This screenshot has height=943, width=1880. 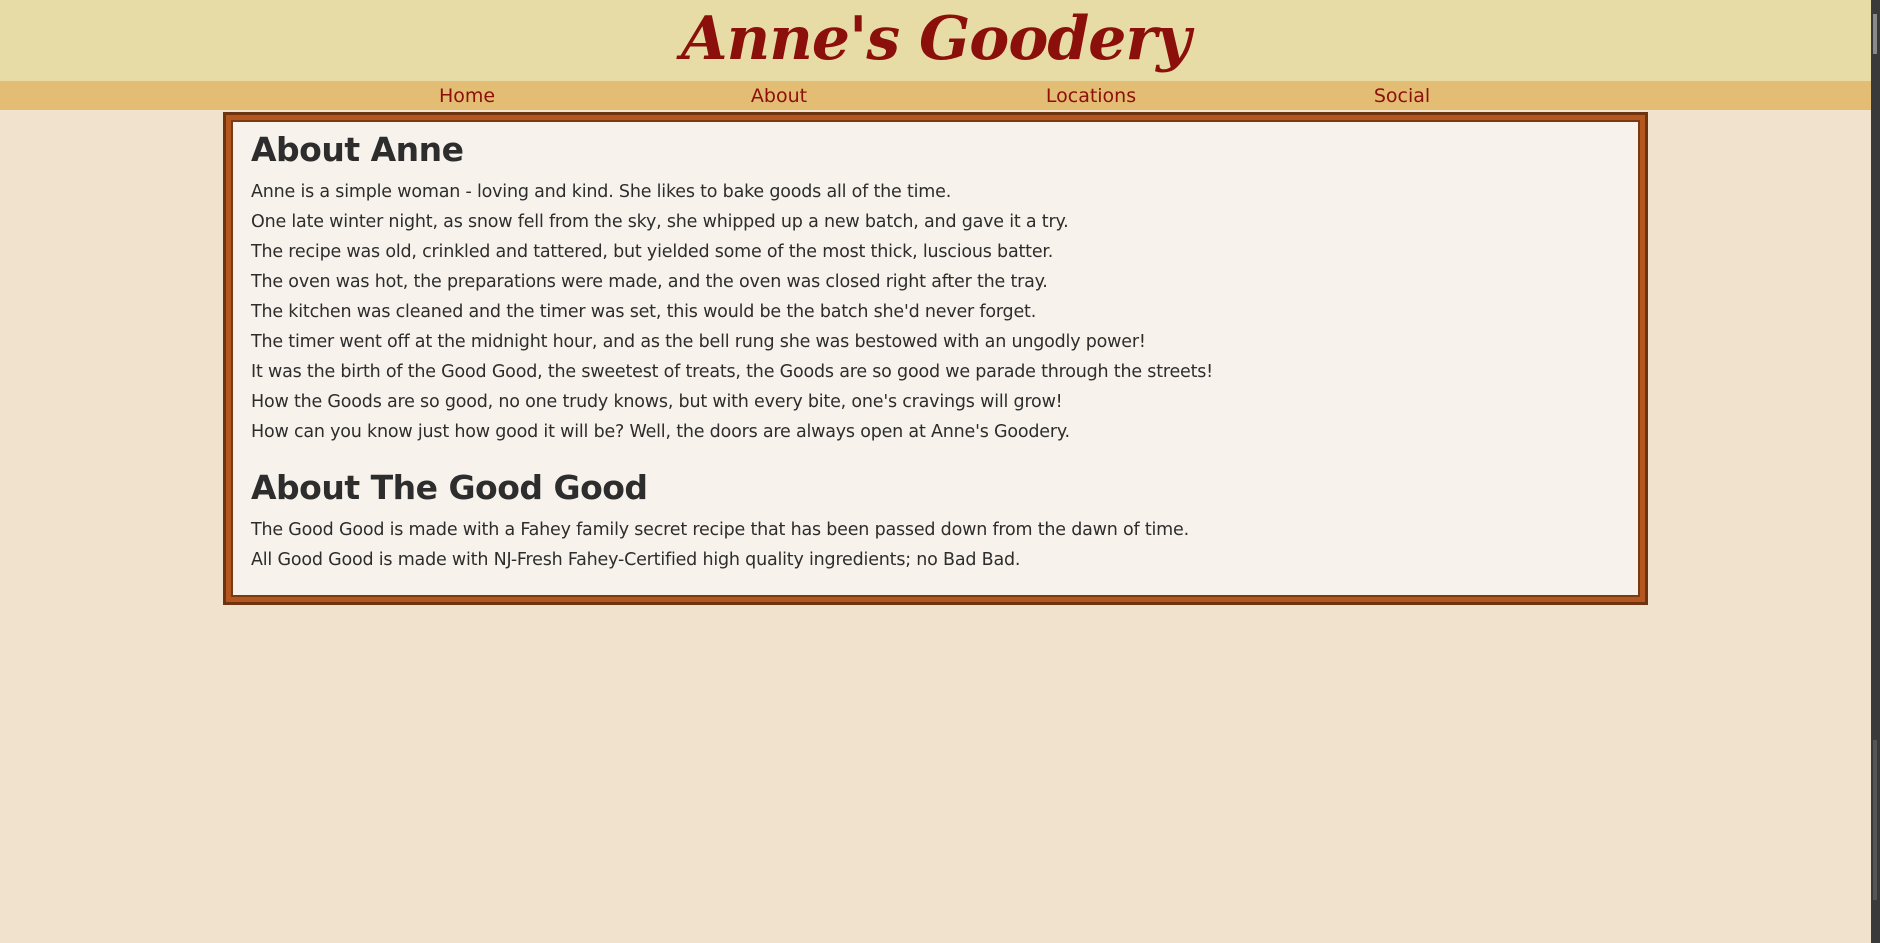 I want to click on site-title: Anne's Goodery, so click(x=936, y=38).